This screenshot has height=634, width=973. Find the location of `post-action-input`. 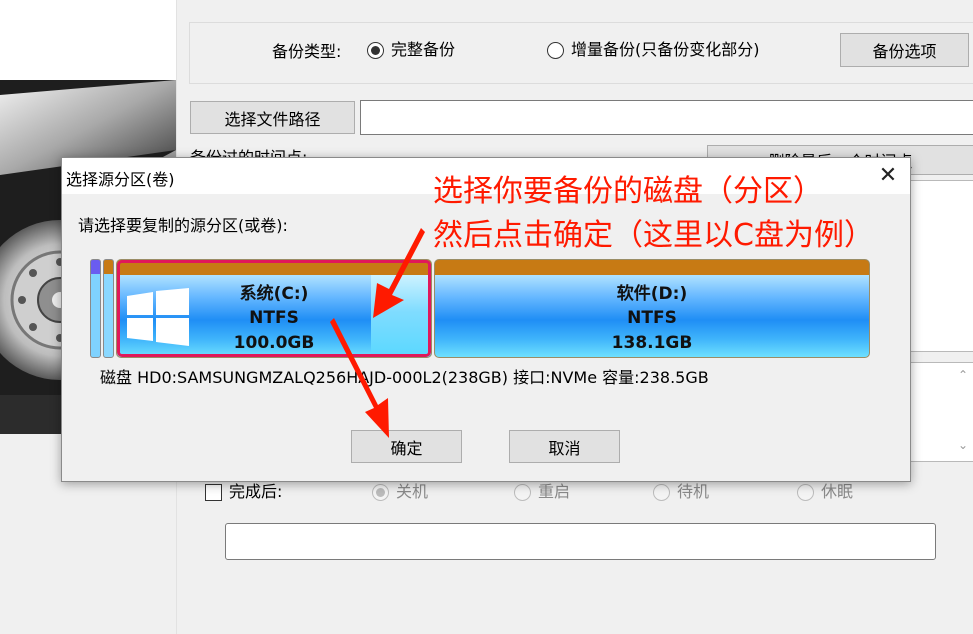

post-action-input is located at coordinates (580, 541).